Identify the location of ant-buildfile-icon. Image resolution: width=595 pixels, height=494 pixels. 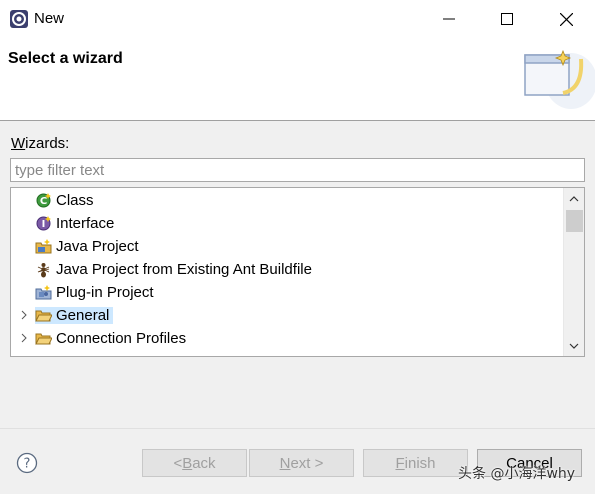
(43, 270).